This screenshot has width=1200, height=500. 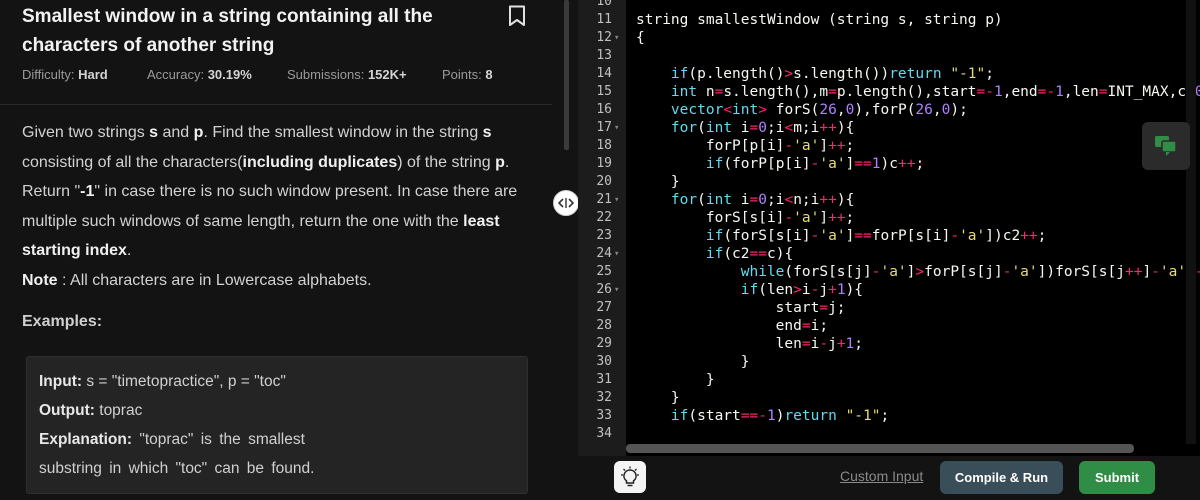 What do you see at coordinates (604, 163) in the screenshot?
I see `line-number: 19` at bounding box center [604, 163].